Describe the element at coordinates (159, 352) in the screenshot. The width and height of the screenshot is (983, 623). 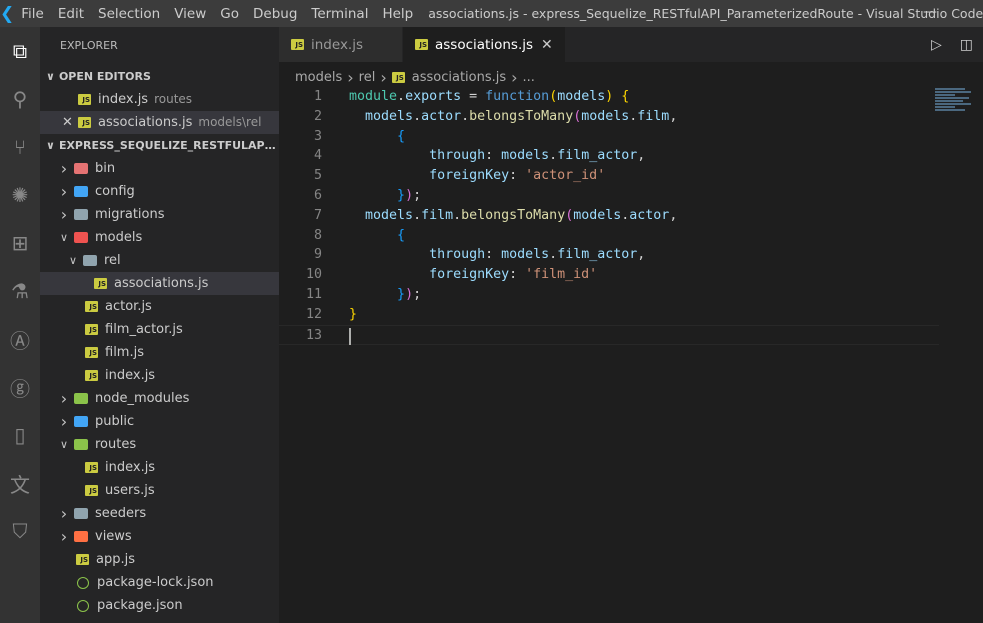
I see `file-item: JS film.js` at that location.